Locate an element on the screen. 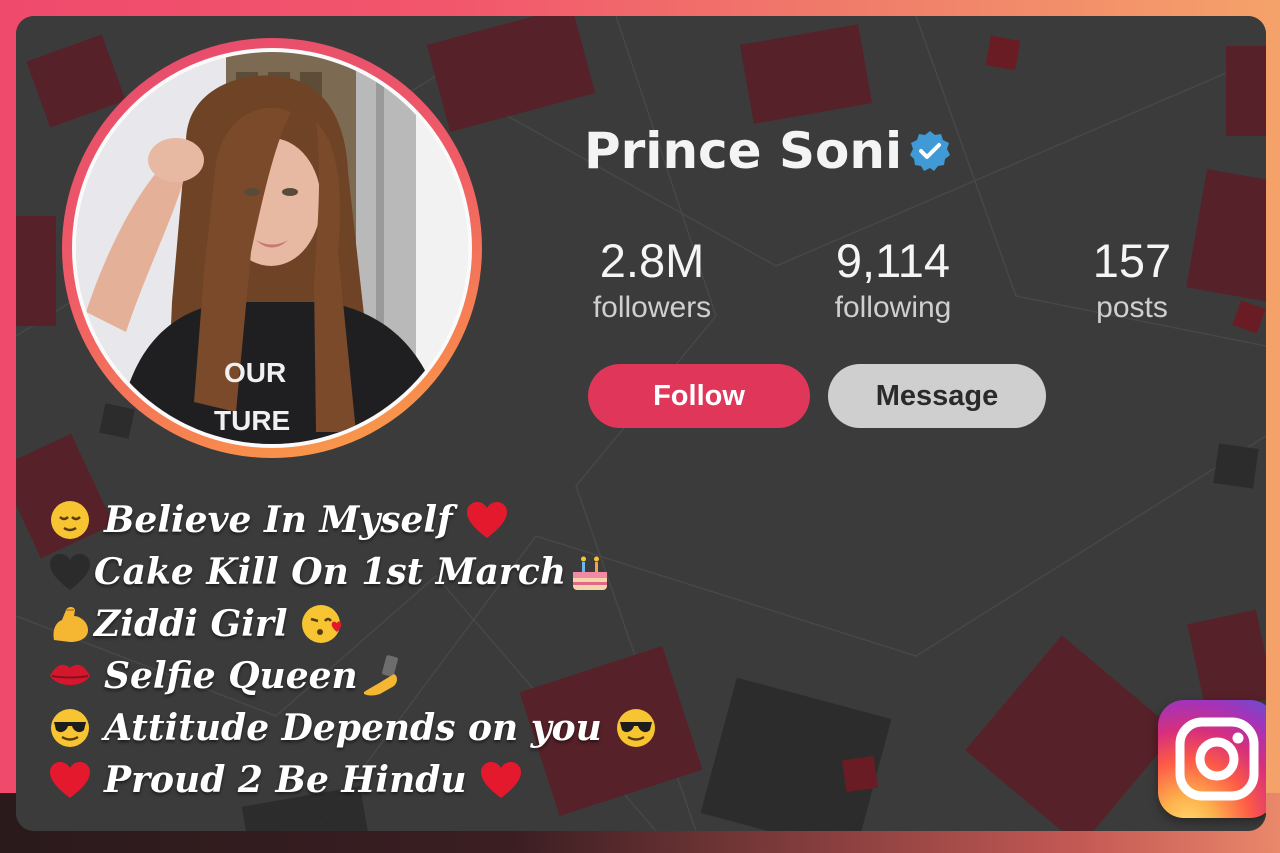  avatar: OUR TURE is located at coordinates (272, 248).